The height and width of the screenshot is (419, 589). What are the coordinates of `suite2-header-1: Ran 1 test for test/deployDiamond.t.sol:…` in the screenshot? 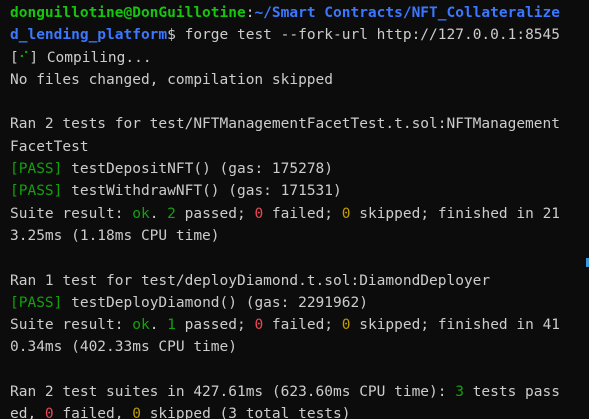 It's located at (250, 280).